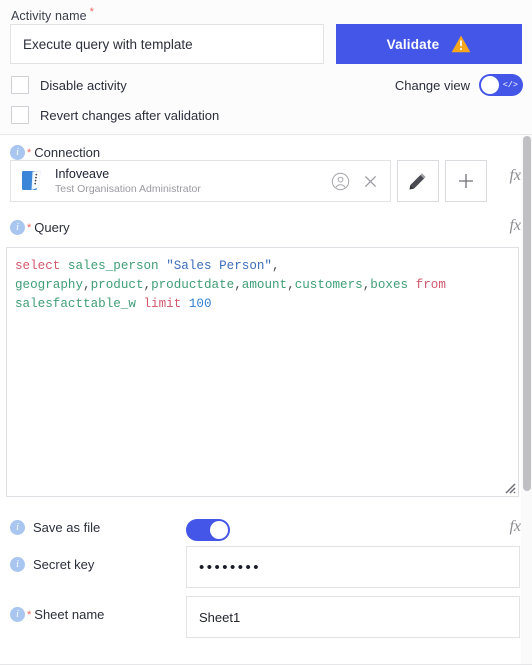  Describe the element at coordinates (353, 617) in the screenshot. I see `sheet-name-input: Sheet1` at that location.